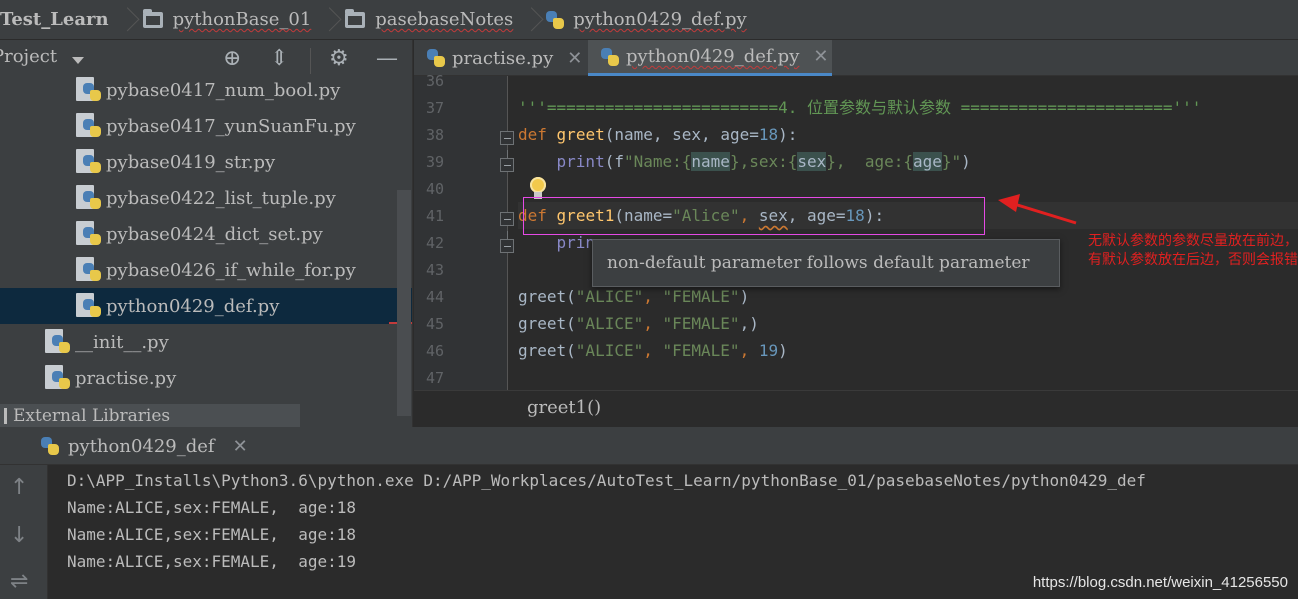 This screenshot has height=599, width=1298. What do you see at coordinates (206, 162) in the screenshot?
I see `tree-item-file: pybase0419_str.py` at bounding box center [206, 162].